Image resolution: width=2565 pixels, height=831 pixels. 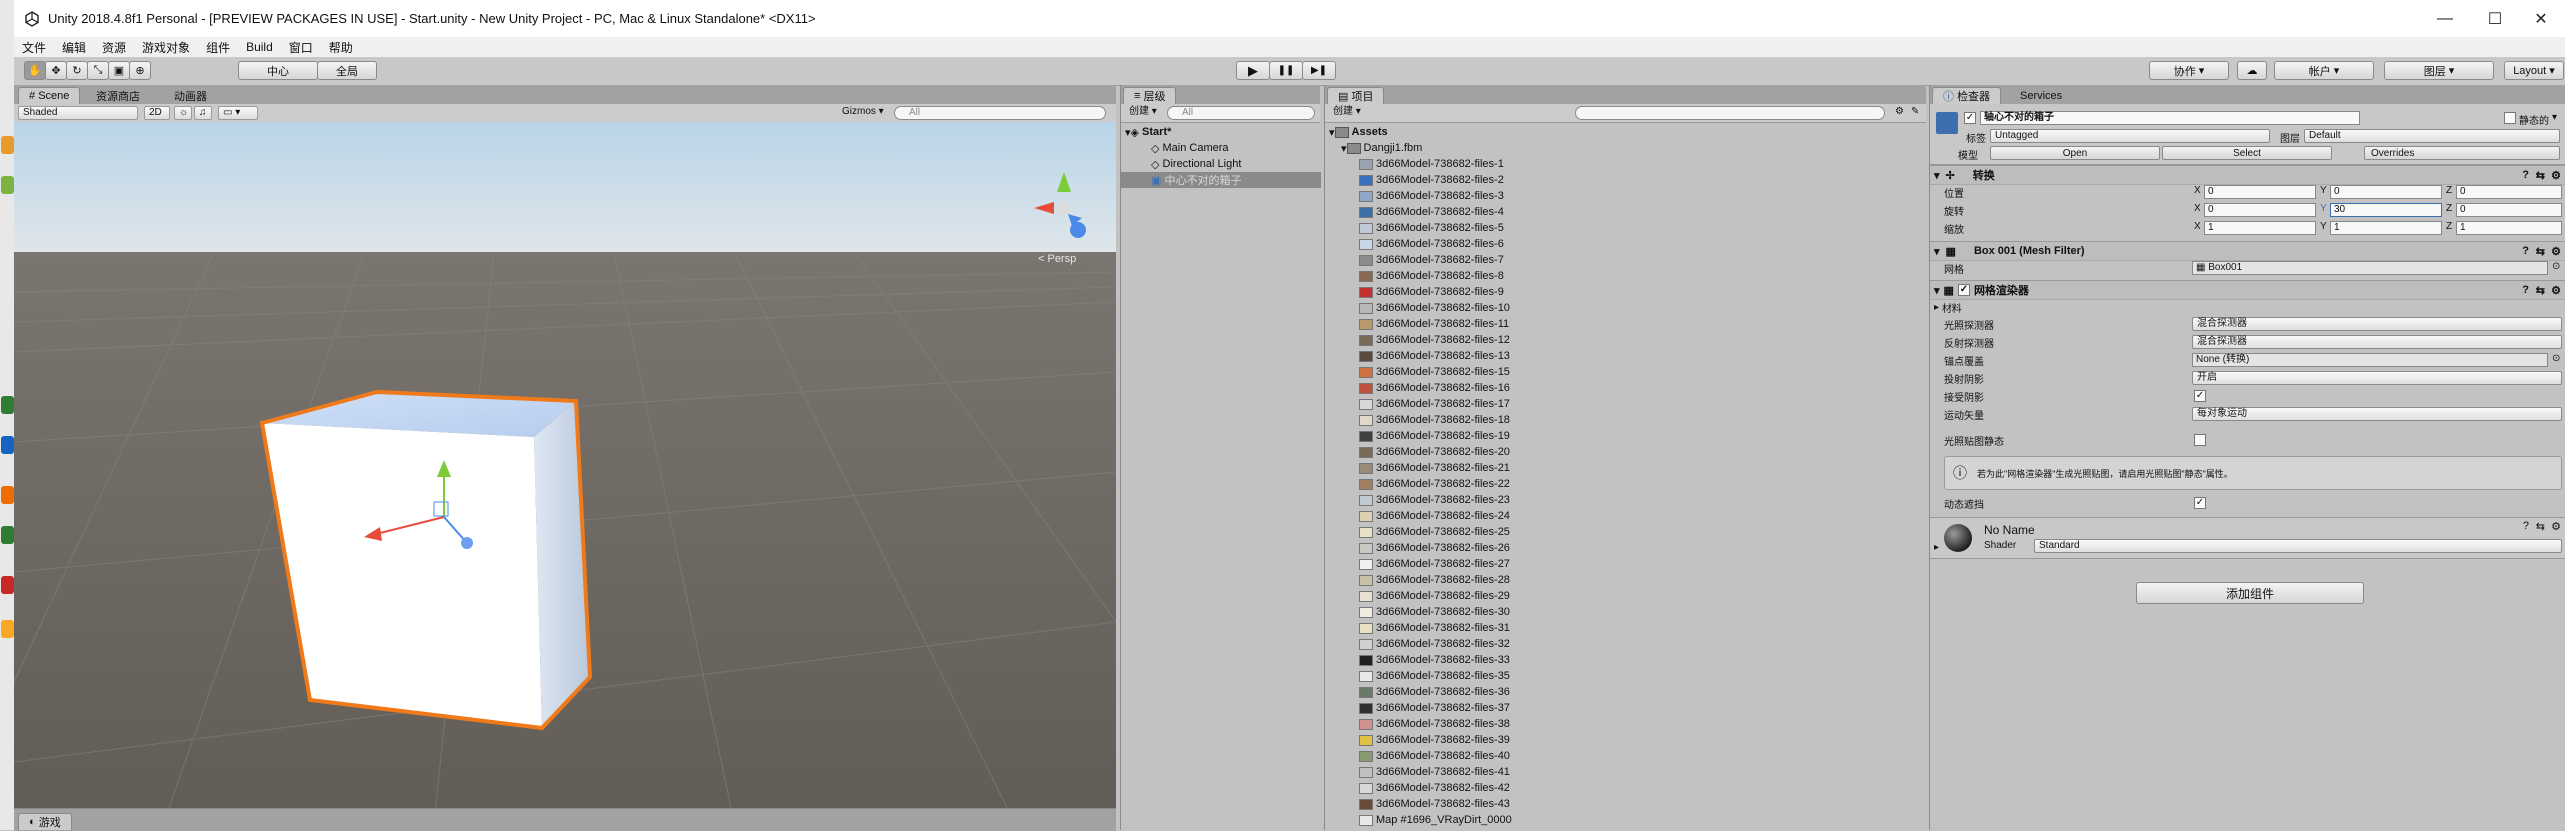 What do you see at coordinates (1286, 70) in the screenshot?
I see `pause-button: ❚❚` at bounding box center [1286, 70].